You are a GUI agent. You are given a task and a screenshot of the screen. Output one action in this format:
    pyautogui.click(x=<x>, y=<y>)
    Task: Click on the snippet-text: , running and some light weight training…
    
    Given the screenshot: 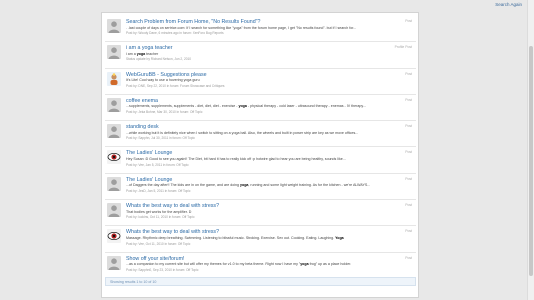 What is the action you would take?
    pyautogui.click(x=309, y=185)
    